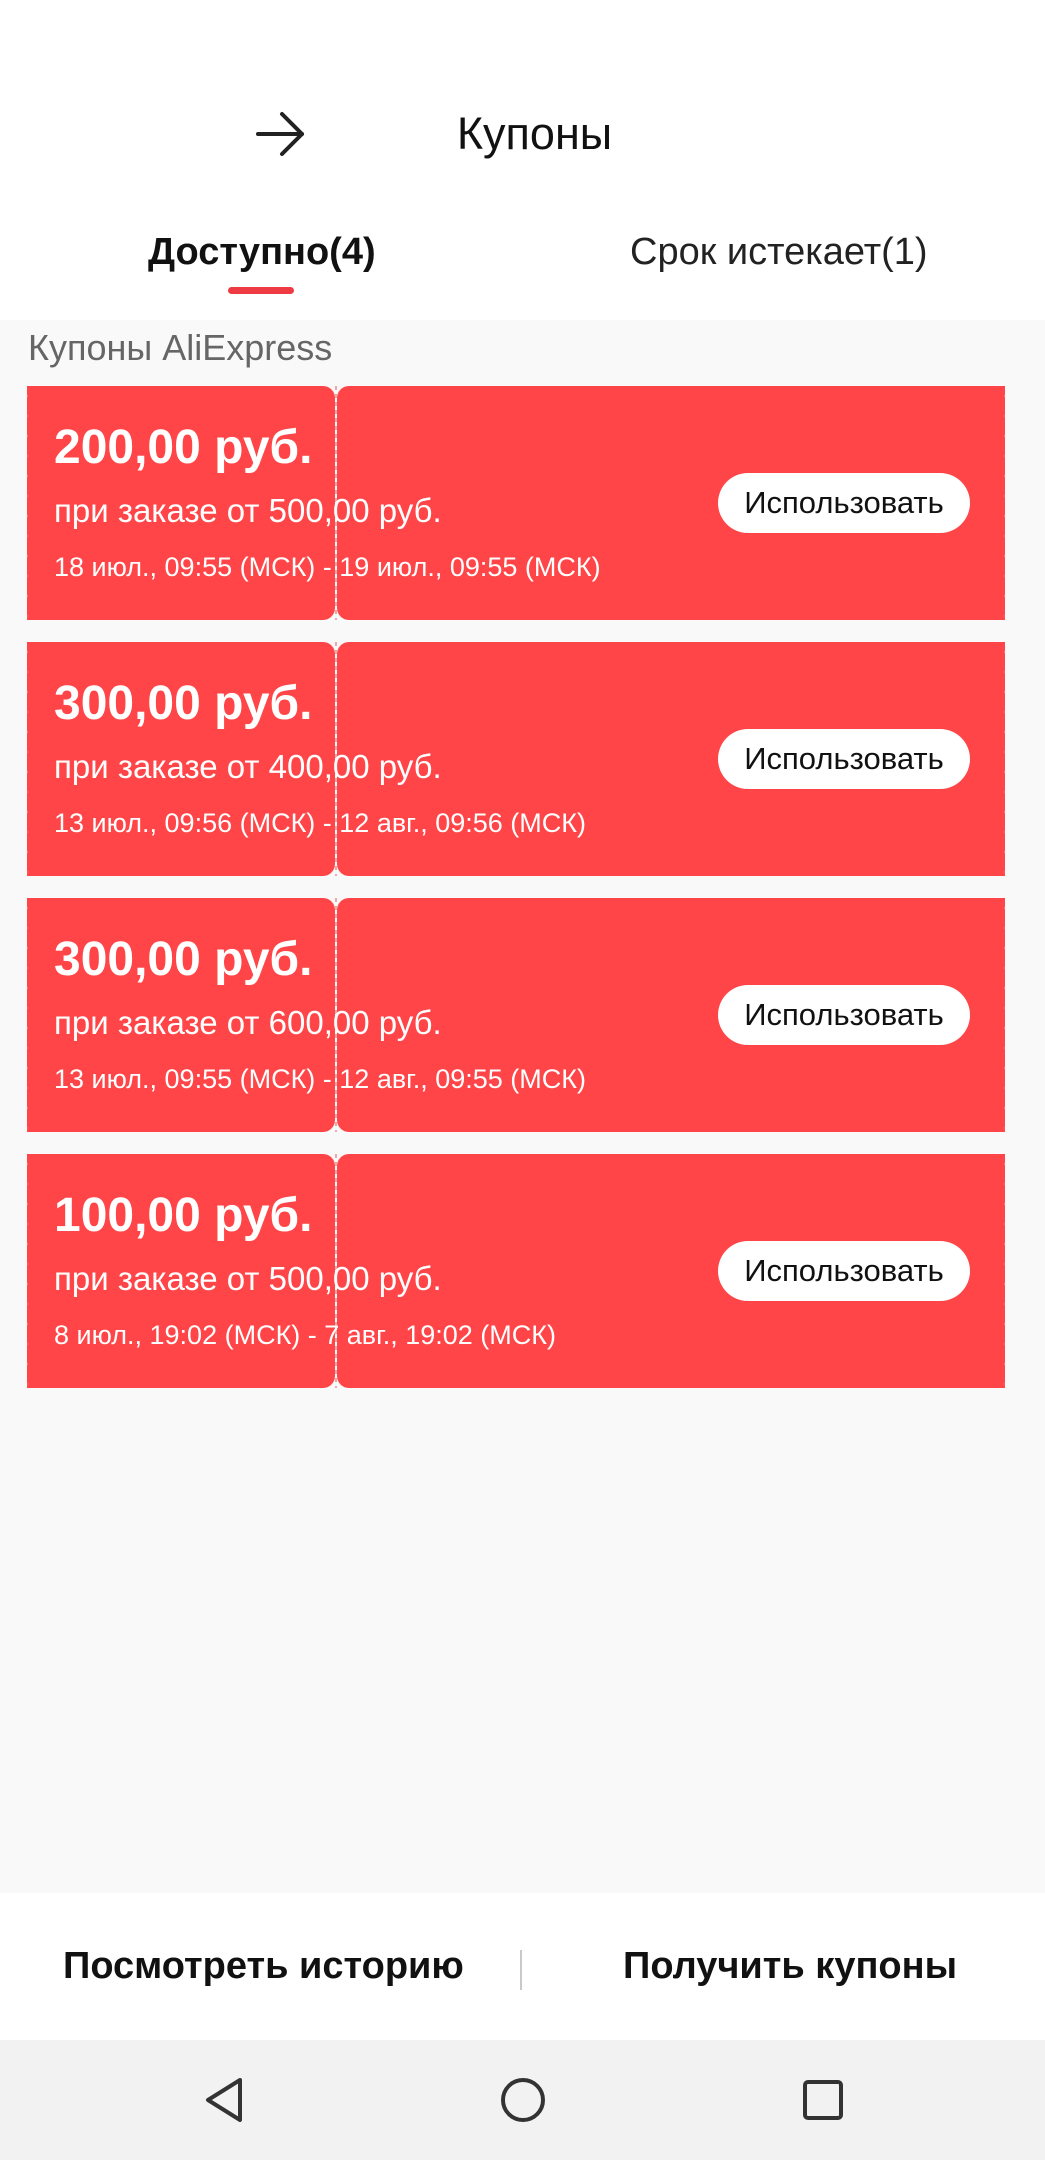 This screenshot has width=1045, height=2160. I want to click on coupon-condition: при заказе от 400,00 руб., so click(248, 766).